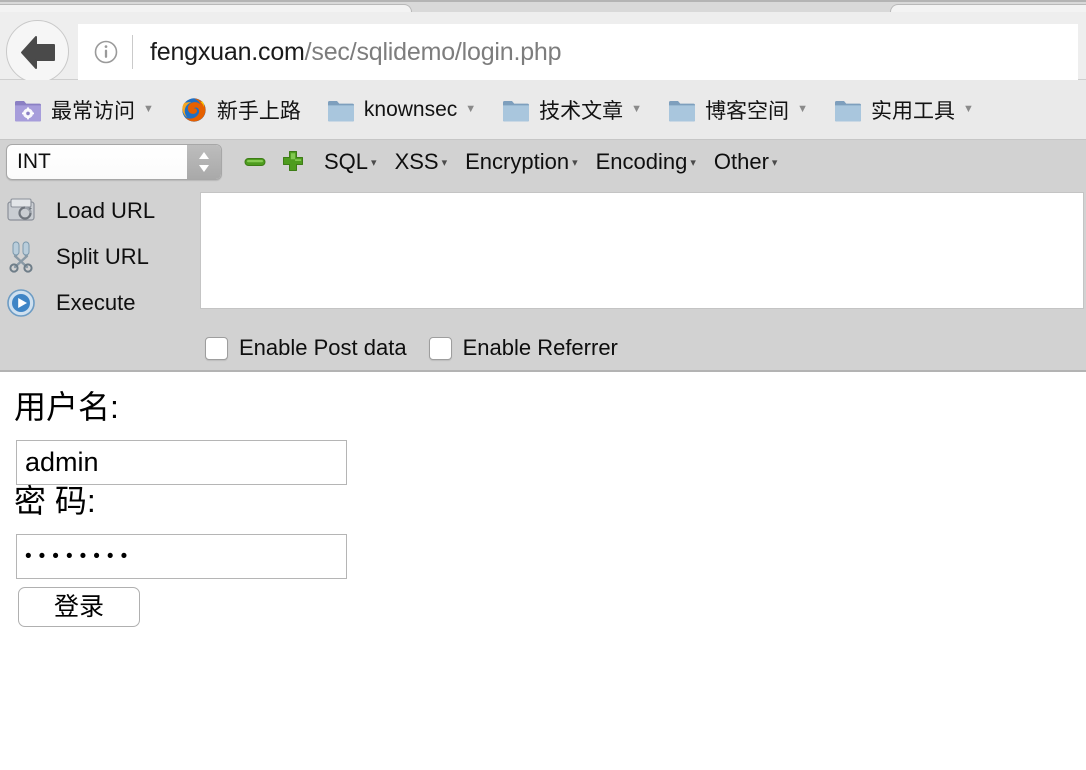 Image resolution: width=1086 pixels, height=770 pixels. I want to click on folder-gear-icon, so click(28, 110).